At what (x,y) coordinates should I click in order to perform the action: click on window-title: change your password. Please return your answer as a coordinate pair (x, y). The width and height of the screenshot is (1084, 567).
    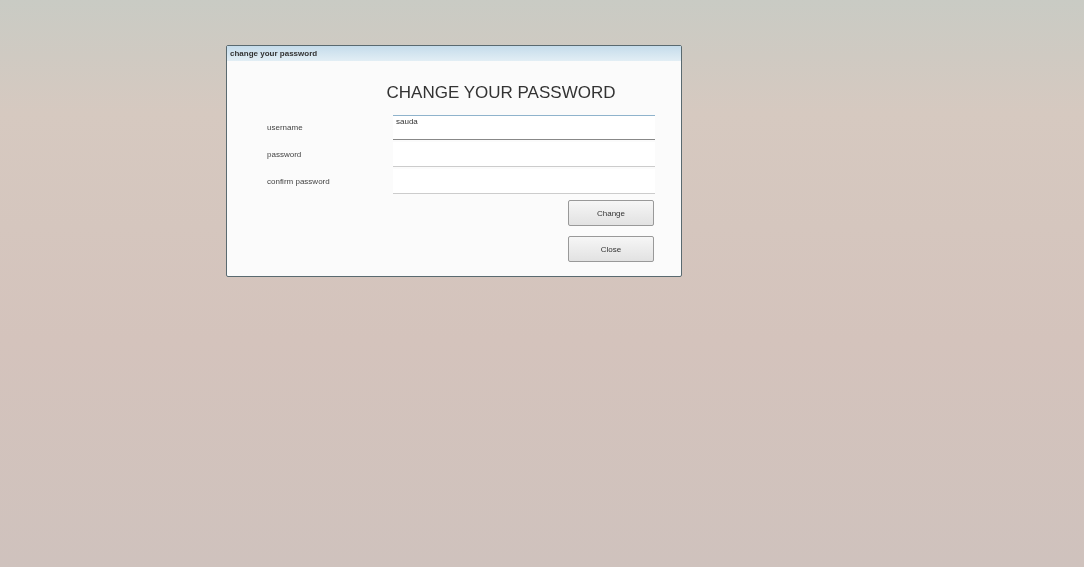
    Looking at the image, I should click on (274, 53).